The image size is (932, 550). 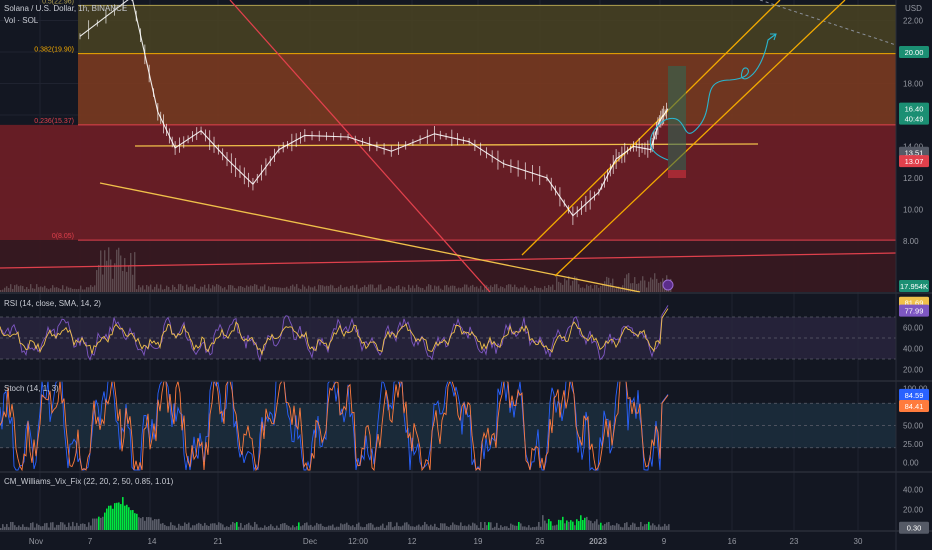 What do you see at coordinates (913, 489) in the screenshot?
I see `vix-axis-tick: 40.00` at bounding box center [913, 489].